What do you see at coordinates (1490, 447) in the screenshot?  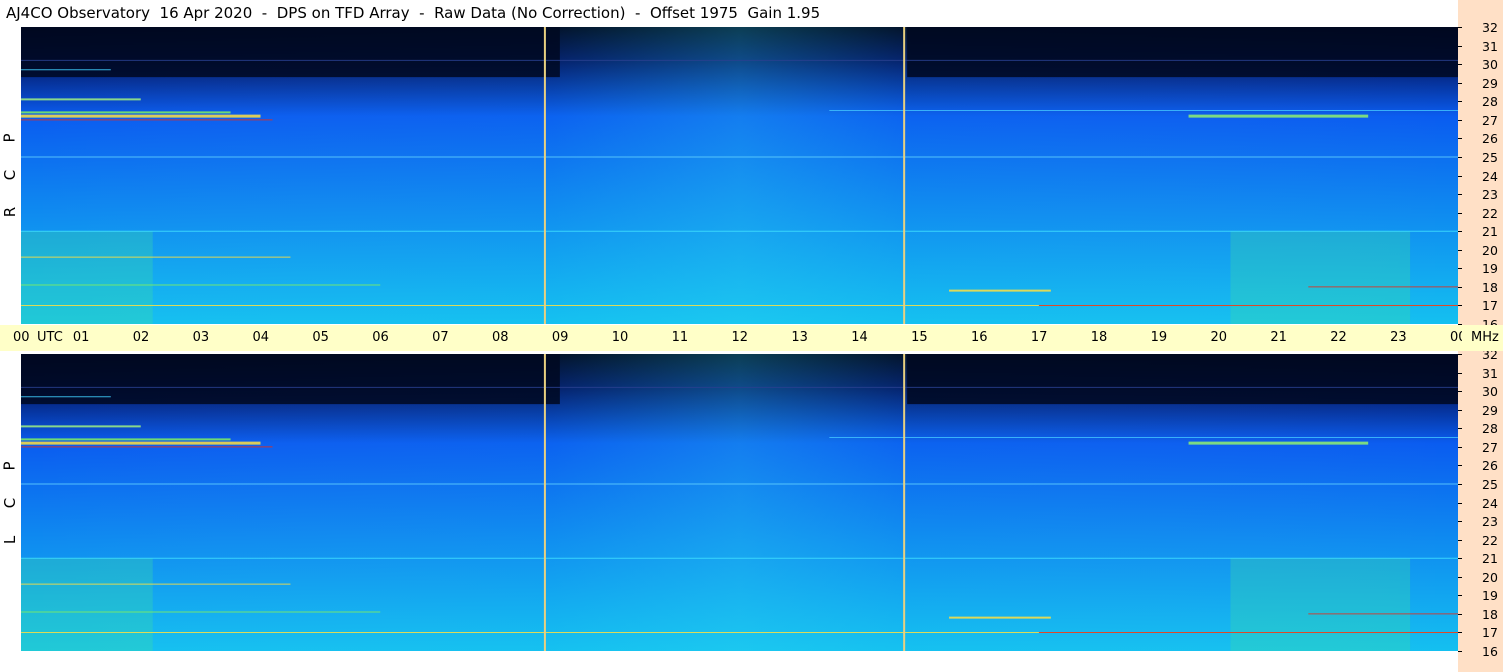 I see `freq-tick-label: 27` at bounding box center [1490, 447].